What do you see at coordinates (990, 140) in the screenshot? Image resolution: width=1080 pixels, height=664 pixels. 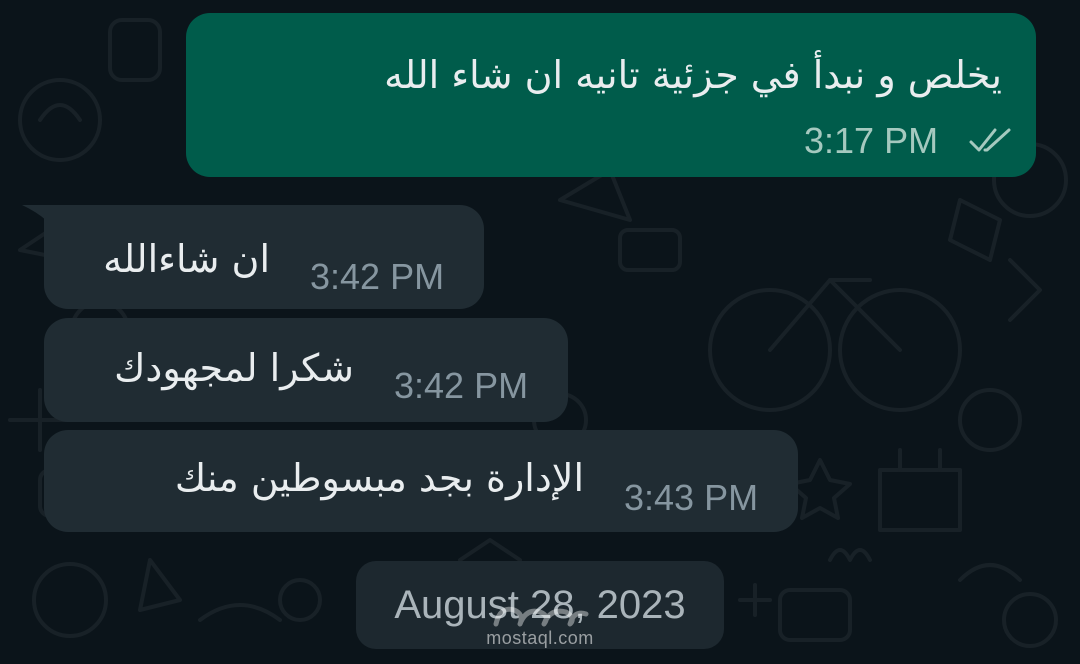 I see `double-check-icon` at bounding box center [990, 140].